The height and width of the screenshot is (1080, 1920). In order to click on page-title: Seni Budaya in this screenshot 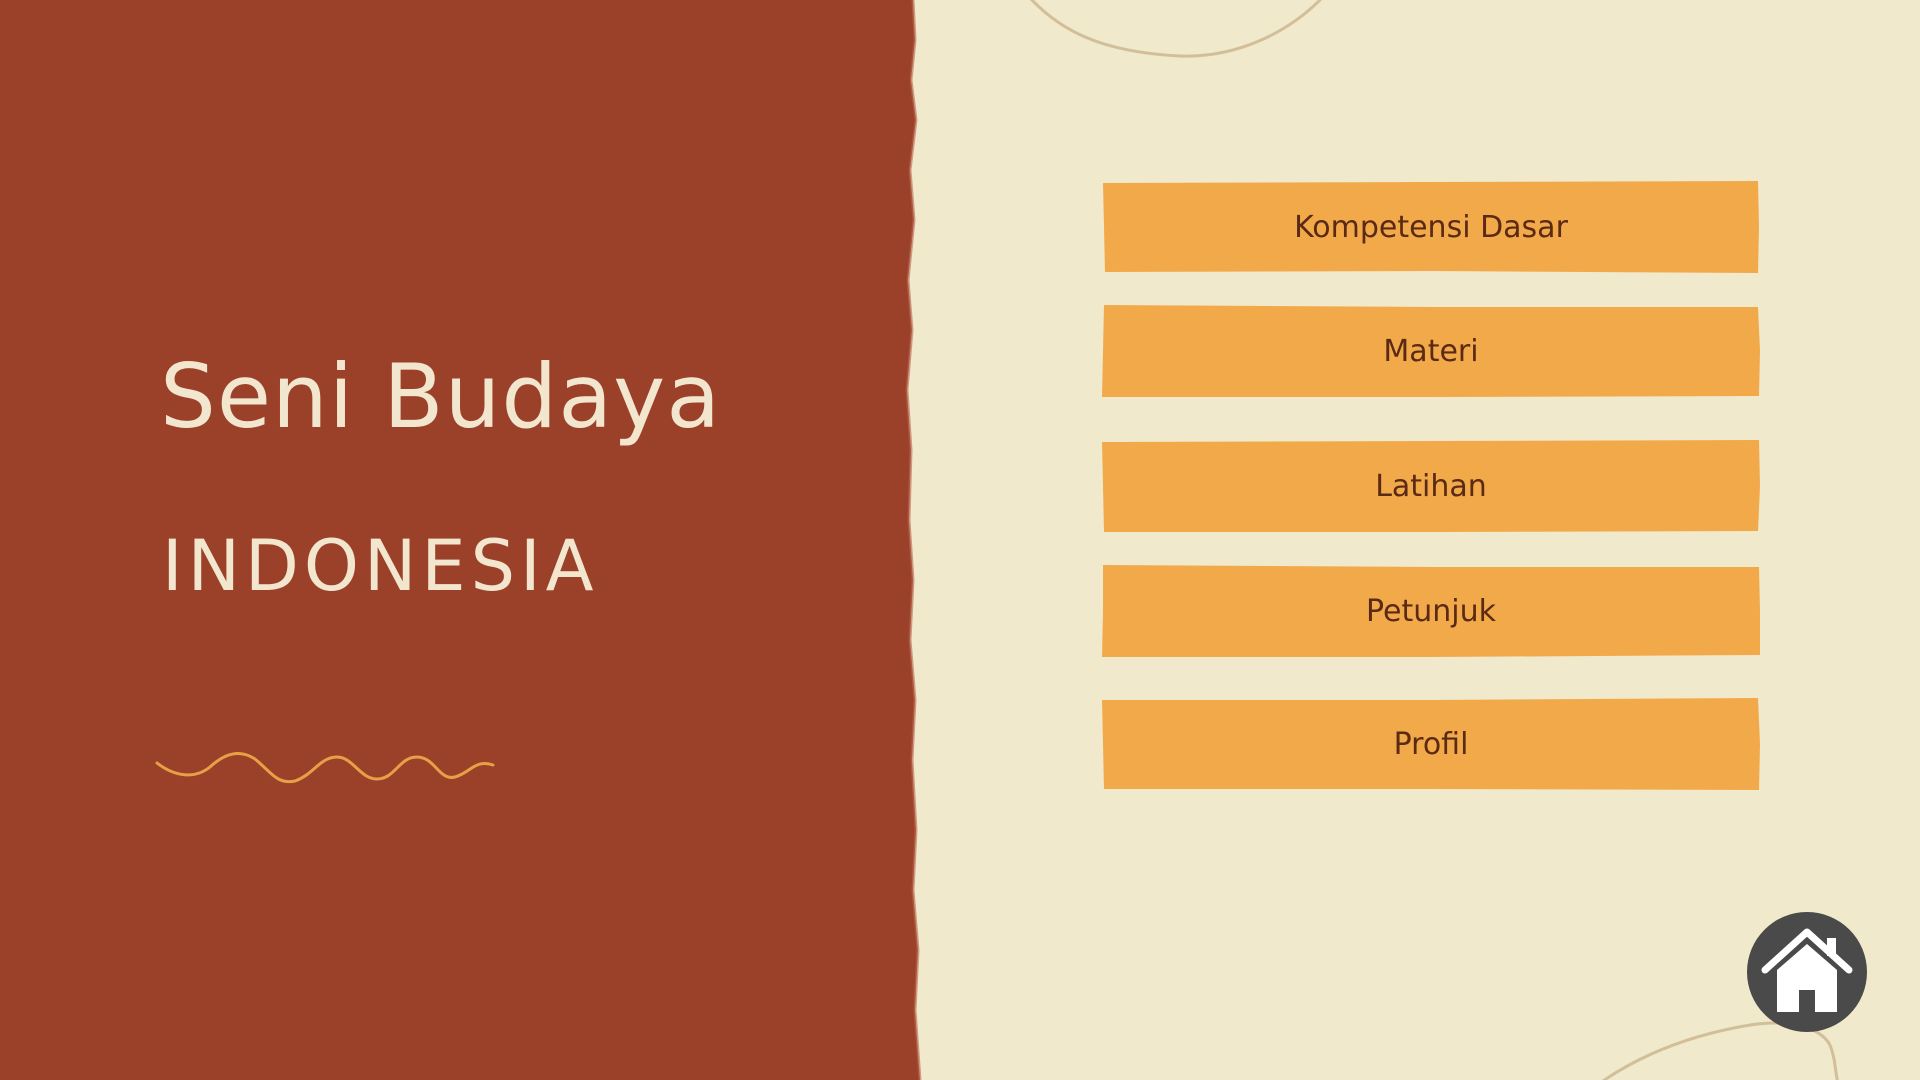, I will do `click(441, 396)`.